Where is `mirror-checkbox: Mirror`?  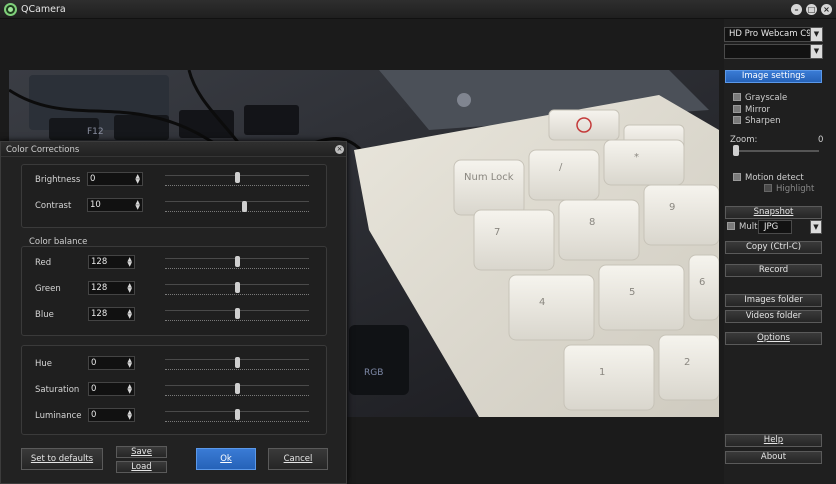 mirror-checkbox: Mirror is located at coordinates (751, 110).